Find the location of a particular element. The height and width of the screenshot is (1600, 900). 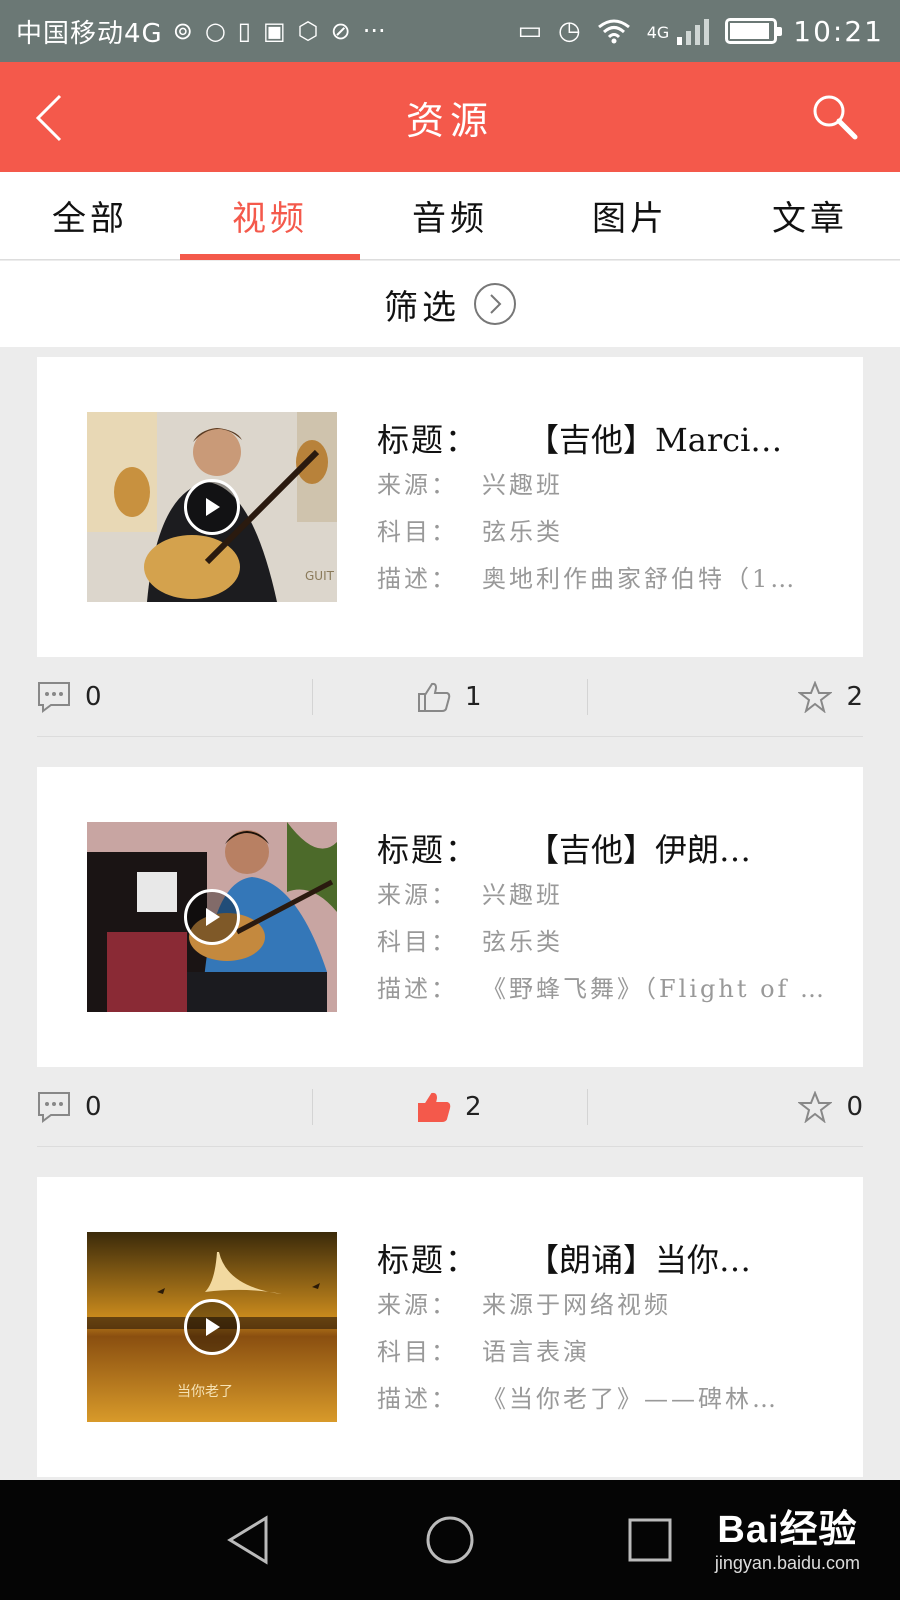

thumbs-up-icon is located at coordinates (434, 697).